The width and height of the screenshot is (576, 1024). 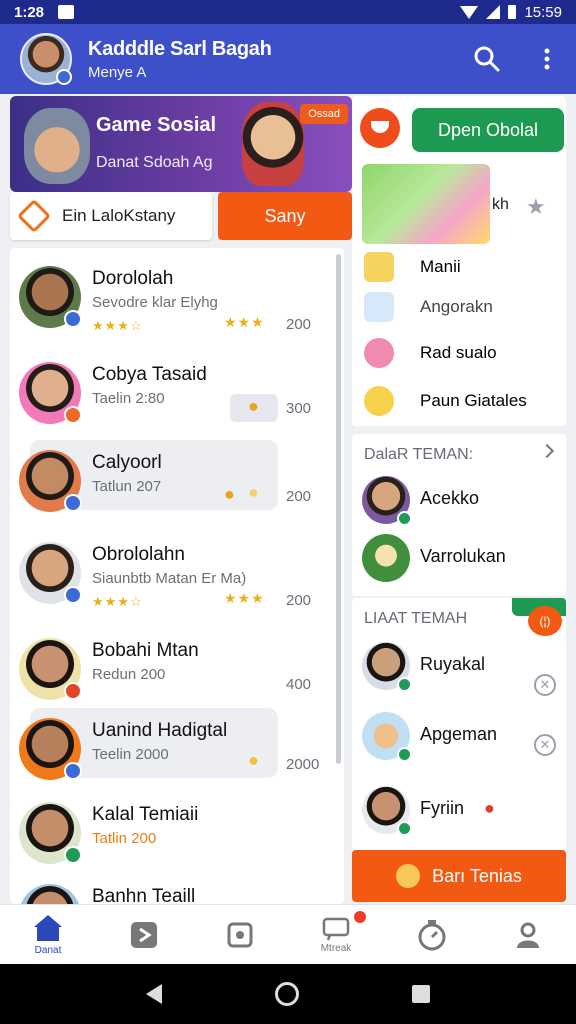 I want to click on secondary-action-label: Ein LaloKstany, so click(x=119, y=215).